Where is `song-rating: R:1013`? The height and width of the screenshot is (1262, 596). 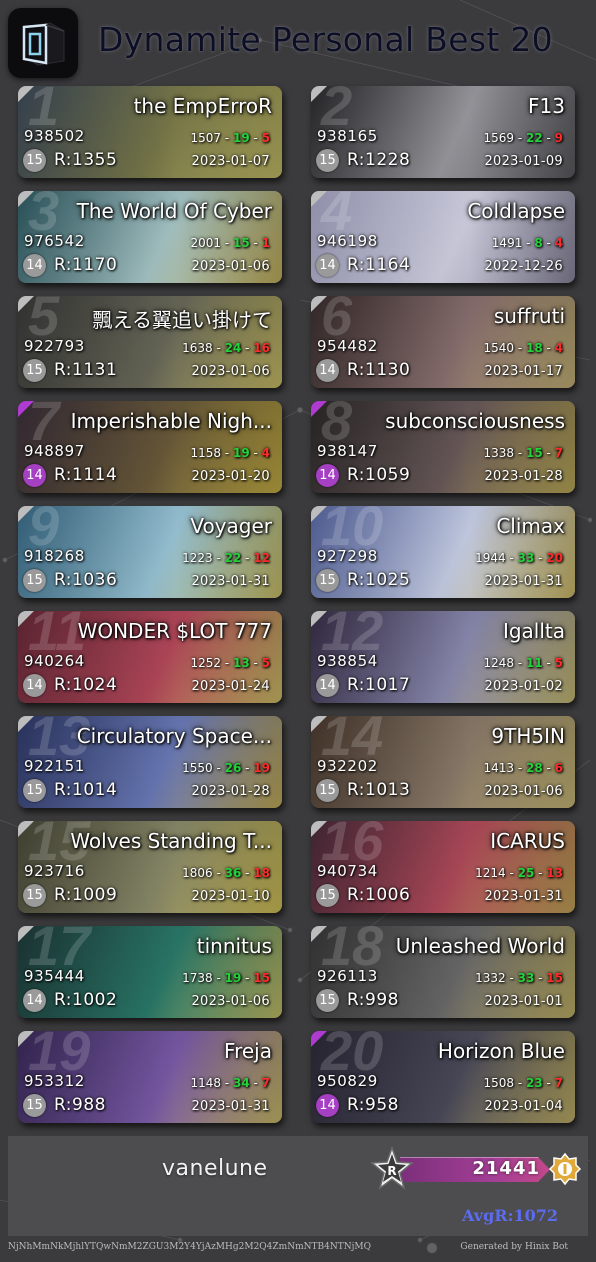
song-rating: R:1013 is located at coordinates (379, 790).